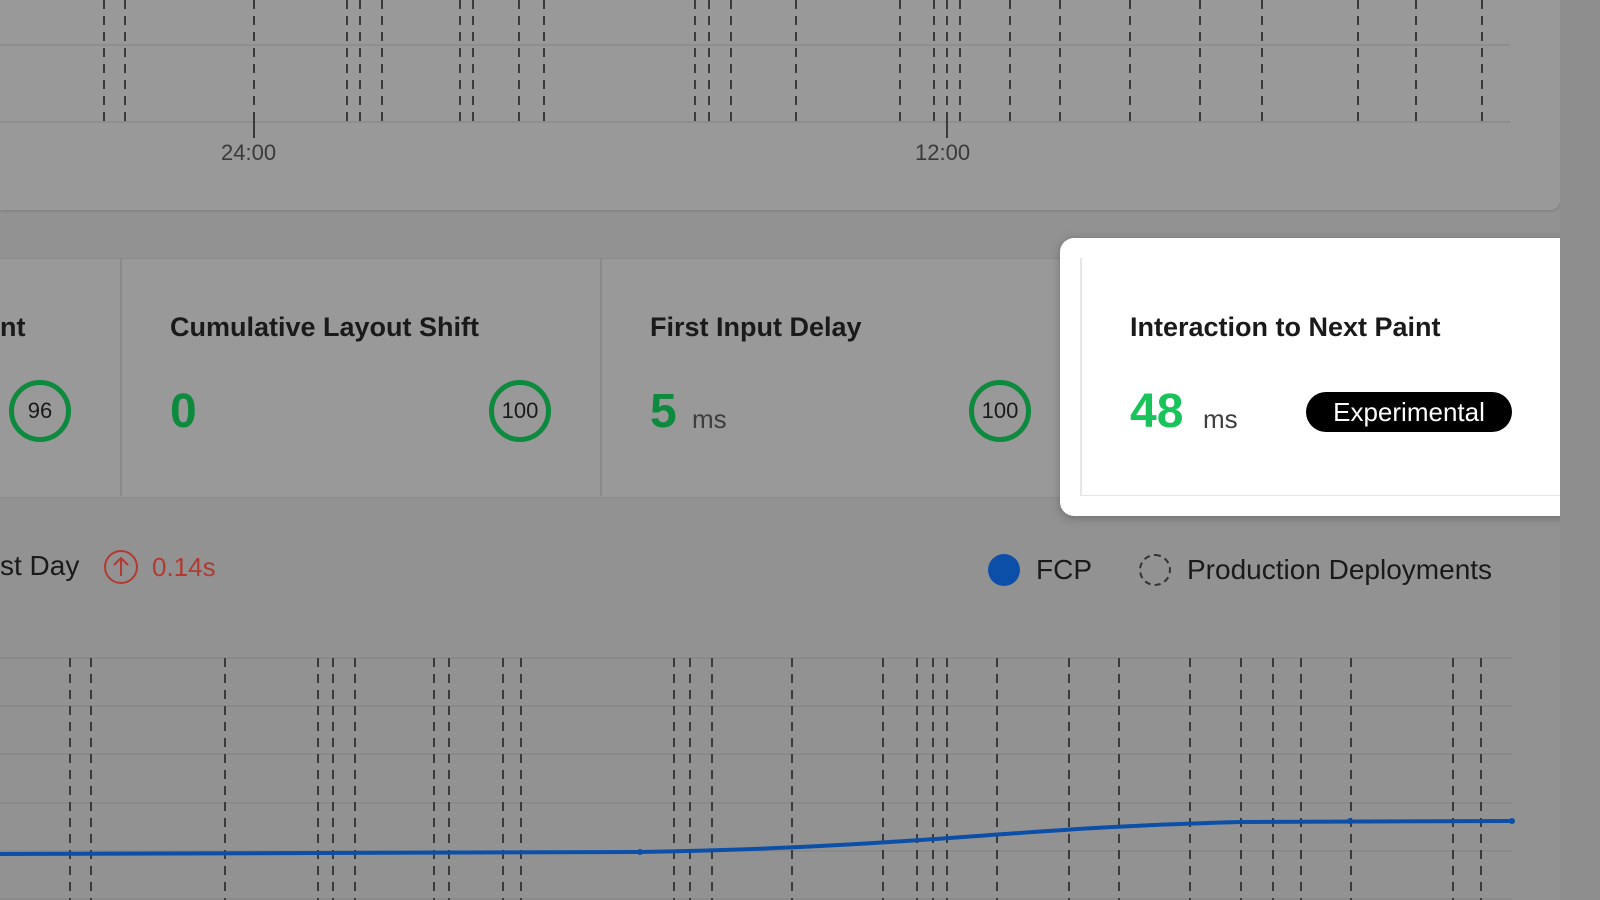 The image size is (1600, 900). I want to click on right-edge, so click(1580, 450).